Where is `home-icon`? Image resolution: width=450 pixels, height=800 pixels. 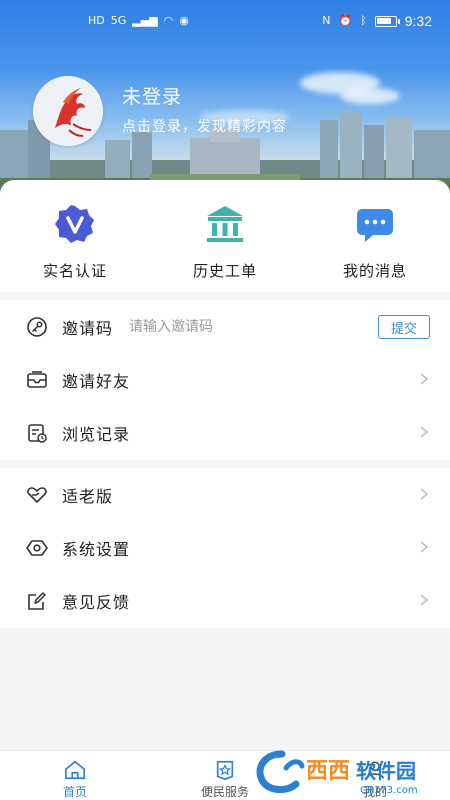
home-icon is located at coordinates (75, 770).